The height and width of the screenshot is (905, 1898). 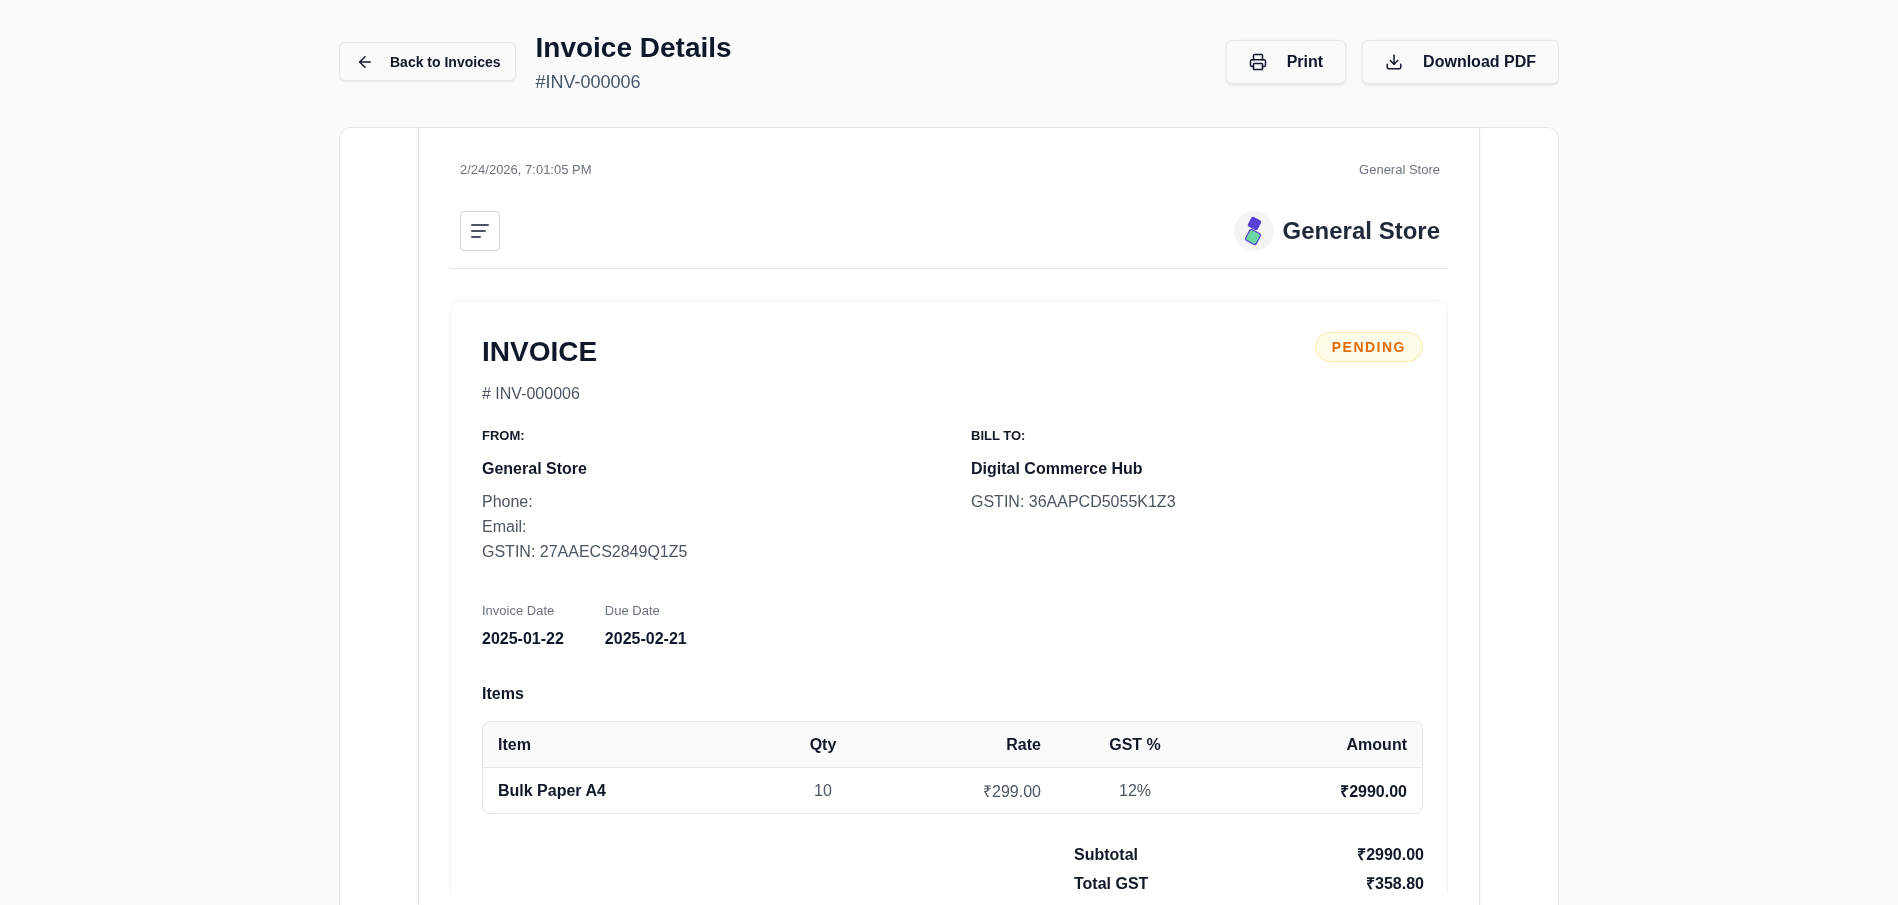 I want to click on invoice-reference: #INV-000006, so click(x=588, y=82).